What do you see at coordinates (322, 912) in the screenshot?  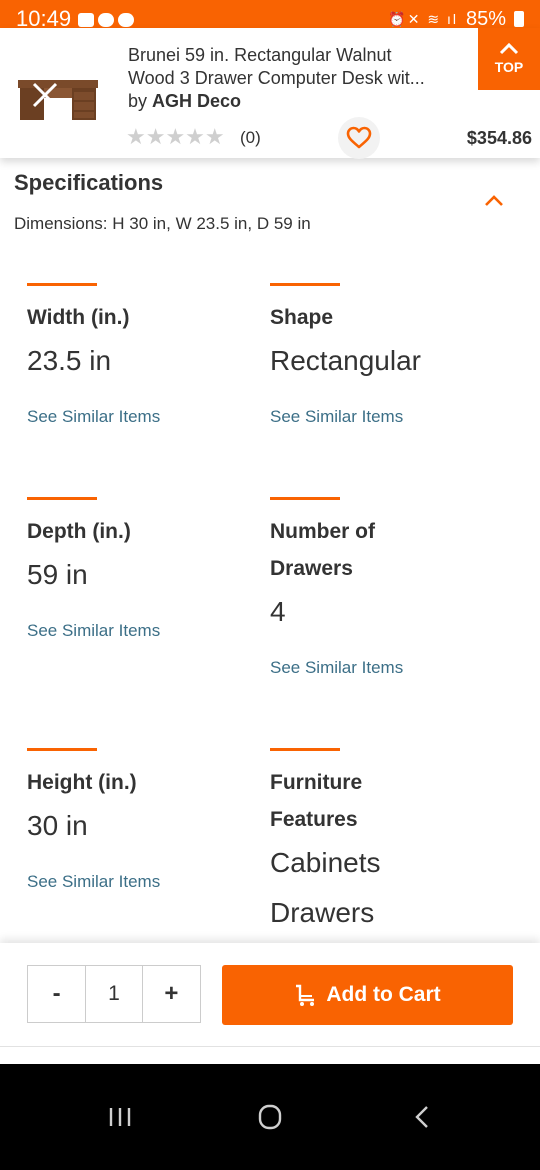 I see `spec-value-2: Drawers` at bounding box center [322, 912].